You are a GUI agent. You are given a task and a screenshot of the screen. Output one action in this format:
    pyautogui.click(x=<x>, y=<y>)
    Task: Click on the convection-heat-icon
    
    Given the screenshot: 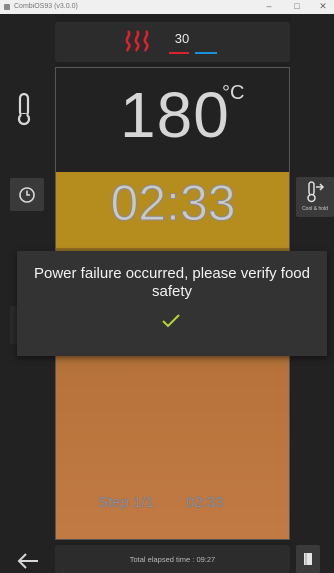 What is the action you would take?
    pyautogui.click(x=137, y=41)
    